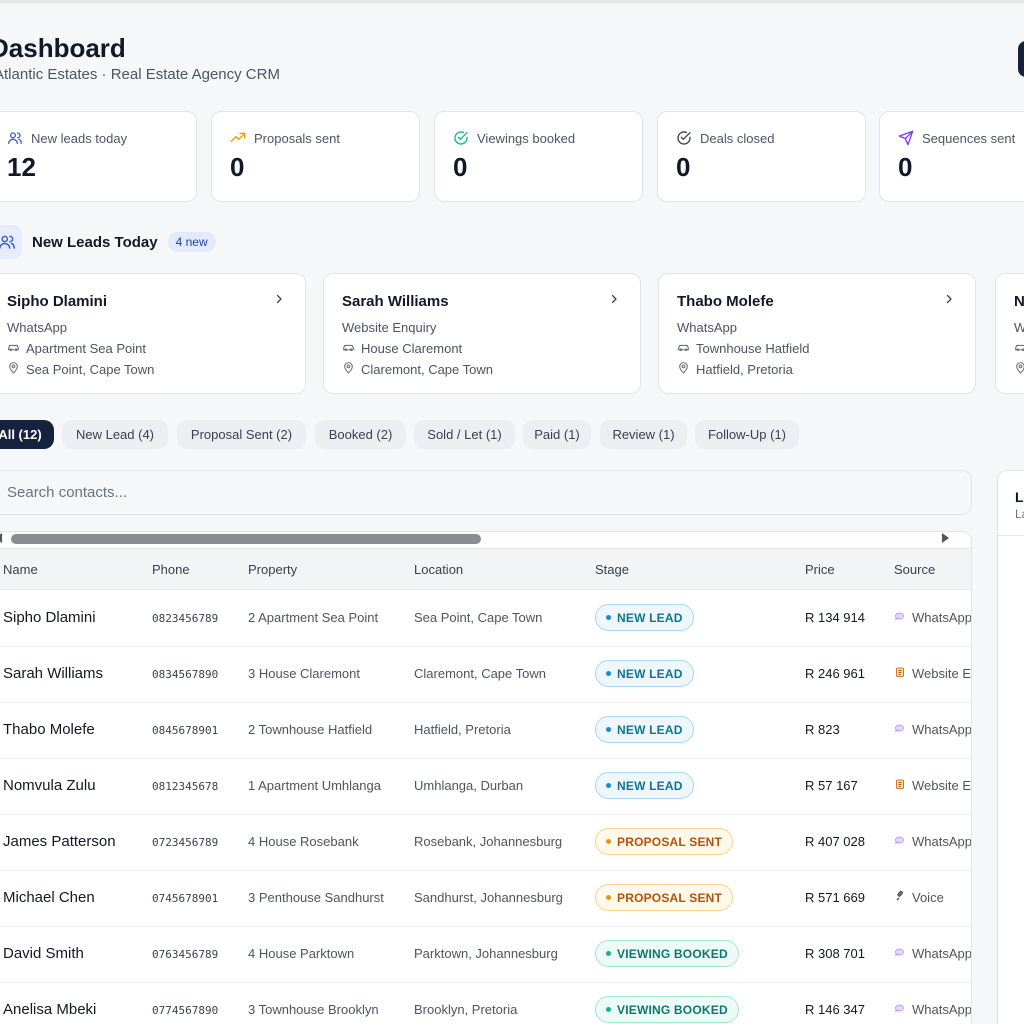 This screenshot has width=1024, height=1024. What do you see at coordinates (820, 569) in the screenshot?
I see `column-header: Price` at bounding box center [820, 569].